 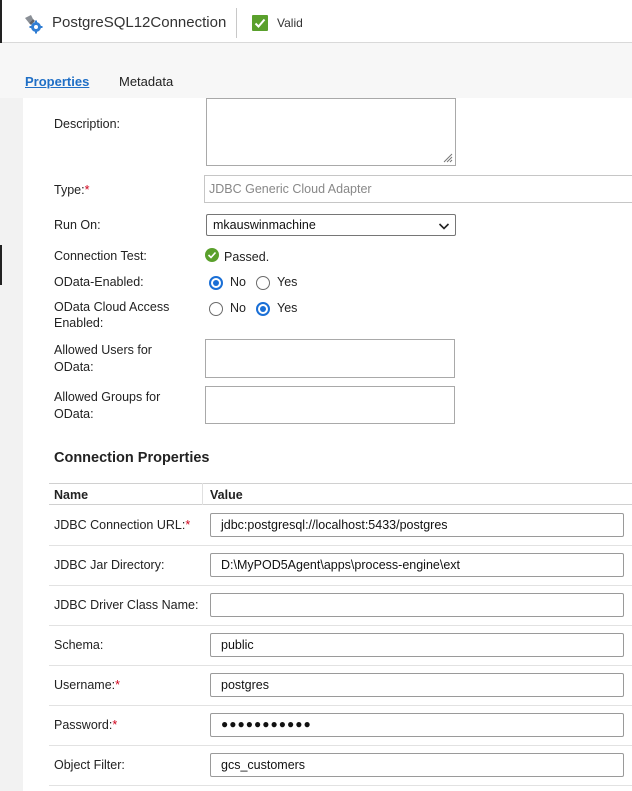 I want to click on connection-test-value: Passed., so click(x=247, y=257).